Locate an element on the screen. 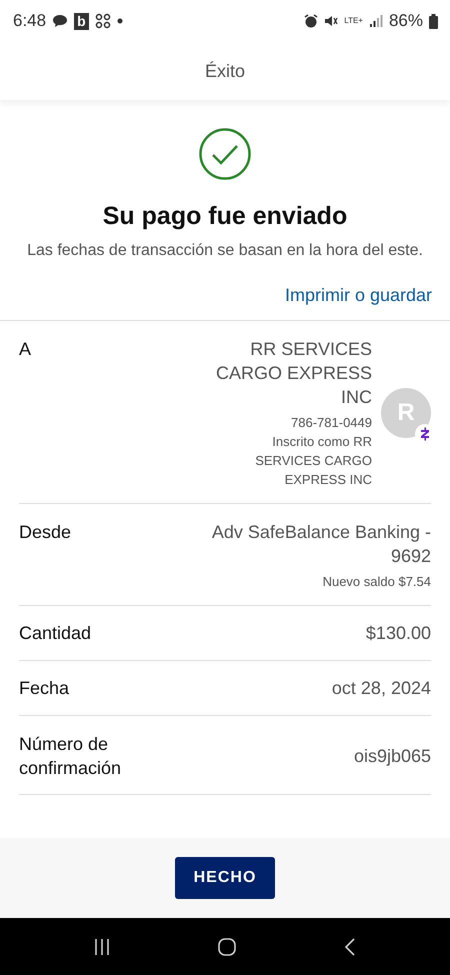  detail-label: Número de confirmación is located at coordinates (70, 756).